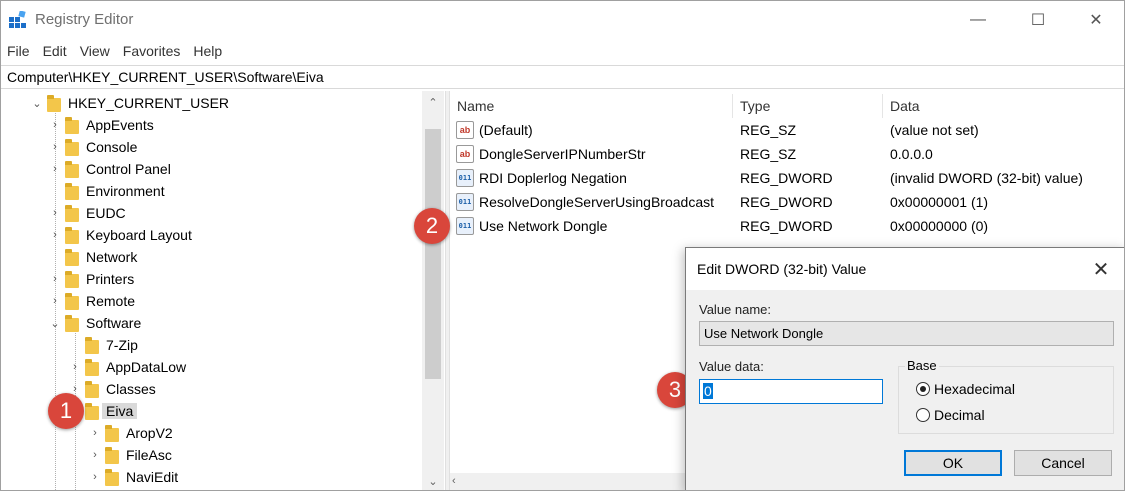 Image resolution: width=1125 pixels, height=491 pixels. Describe the element at coordinates (923, 389) in the screenshot. I see `radio-checked-icon` at that location.